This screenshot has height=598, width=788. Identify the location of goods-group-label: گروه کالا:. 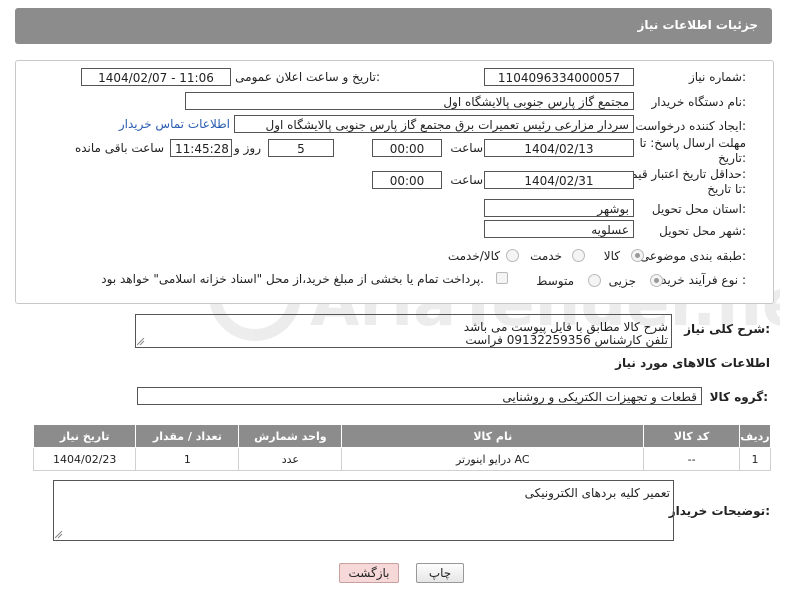
(738, 397).